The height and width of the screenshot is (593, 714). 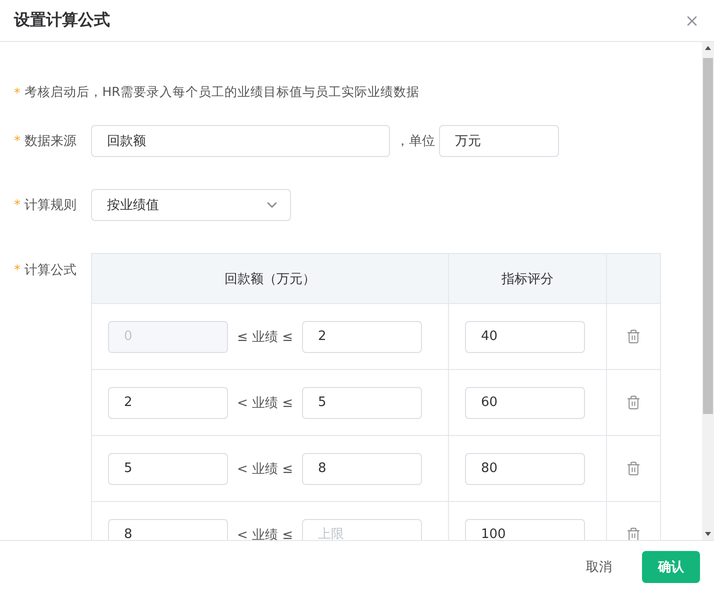 I want to click on score-field: 60, so click(x=525, y=402).